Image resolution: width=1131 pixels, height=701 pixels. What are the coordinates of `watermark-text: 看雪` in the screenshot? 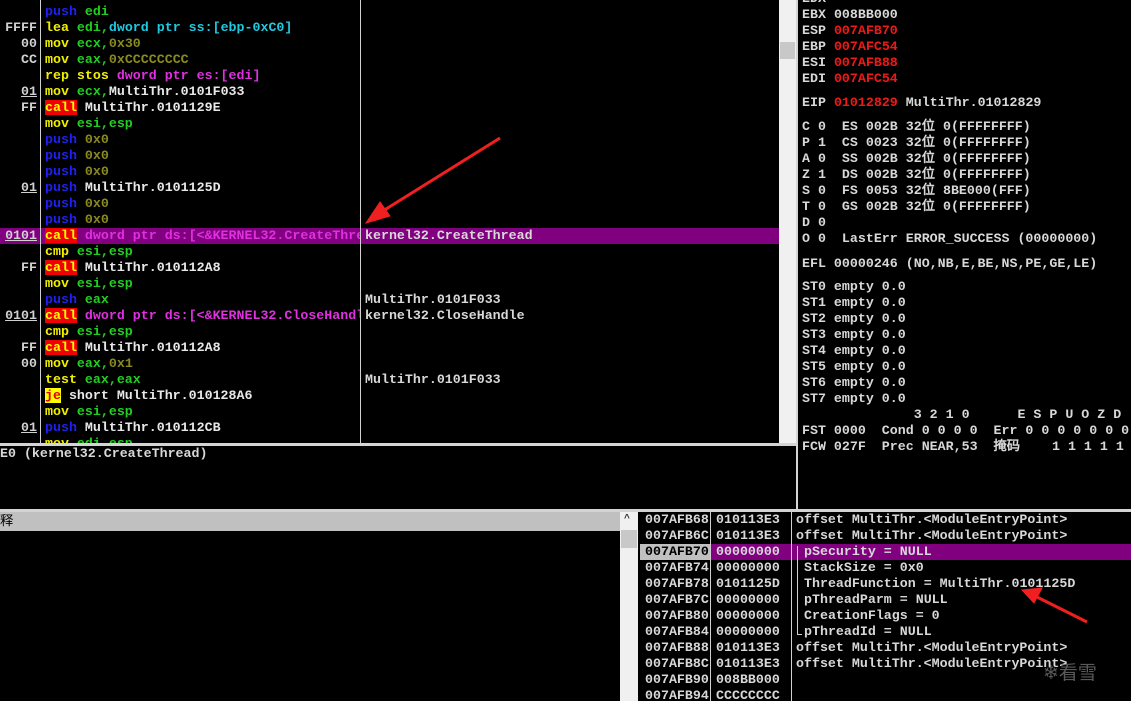 It's located at (1077, 673).